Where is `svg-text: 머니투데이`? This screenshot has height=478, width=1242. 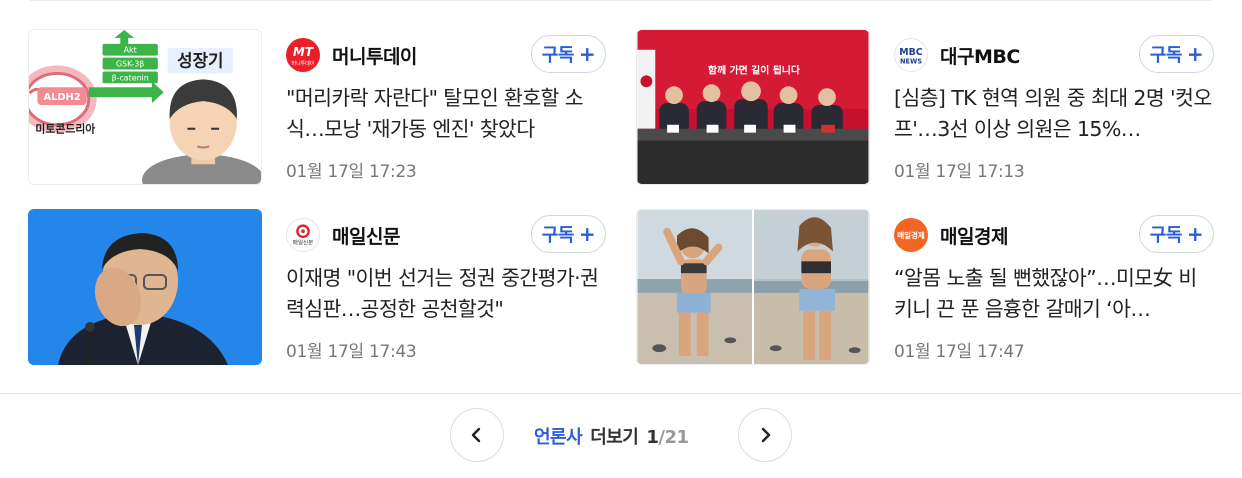
svg-text: 머니투데이 is located at coordinates (302, 63).